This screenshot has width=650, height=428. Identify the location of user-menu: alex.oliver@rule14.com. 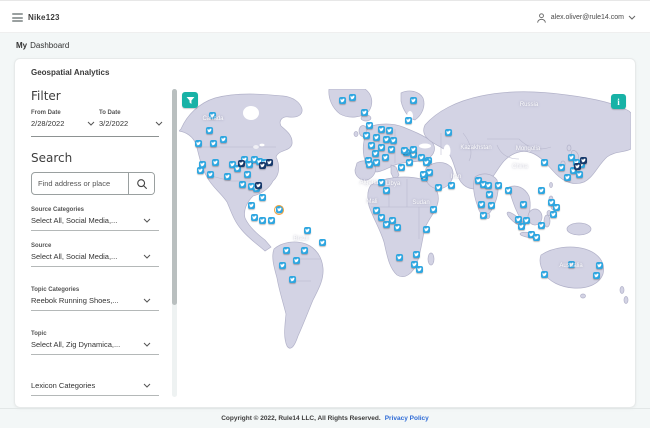
(586, 17).